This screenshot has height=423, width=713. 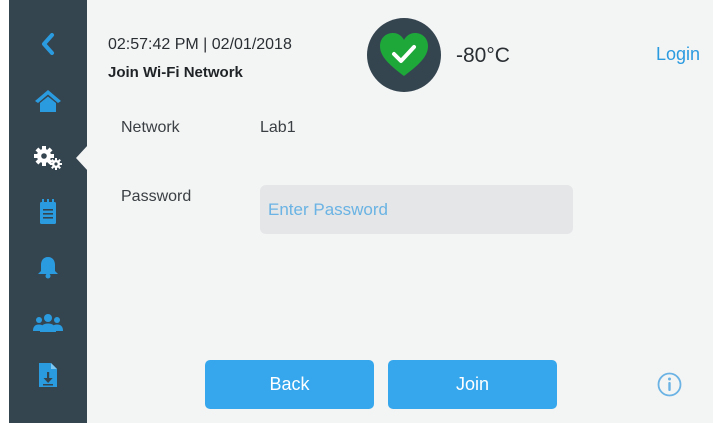 I want to click on notepad-icon, so click(x=48, y=211).